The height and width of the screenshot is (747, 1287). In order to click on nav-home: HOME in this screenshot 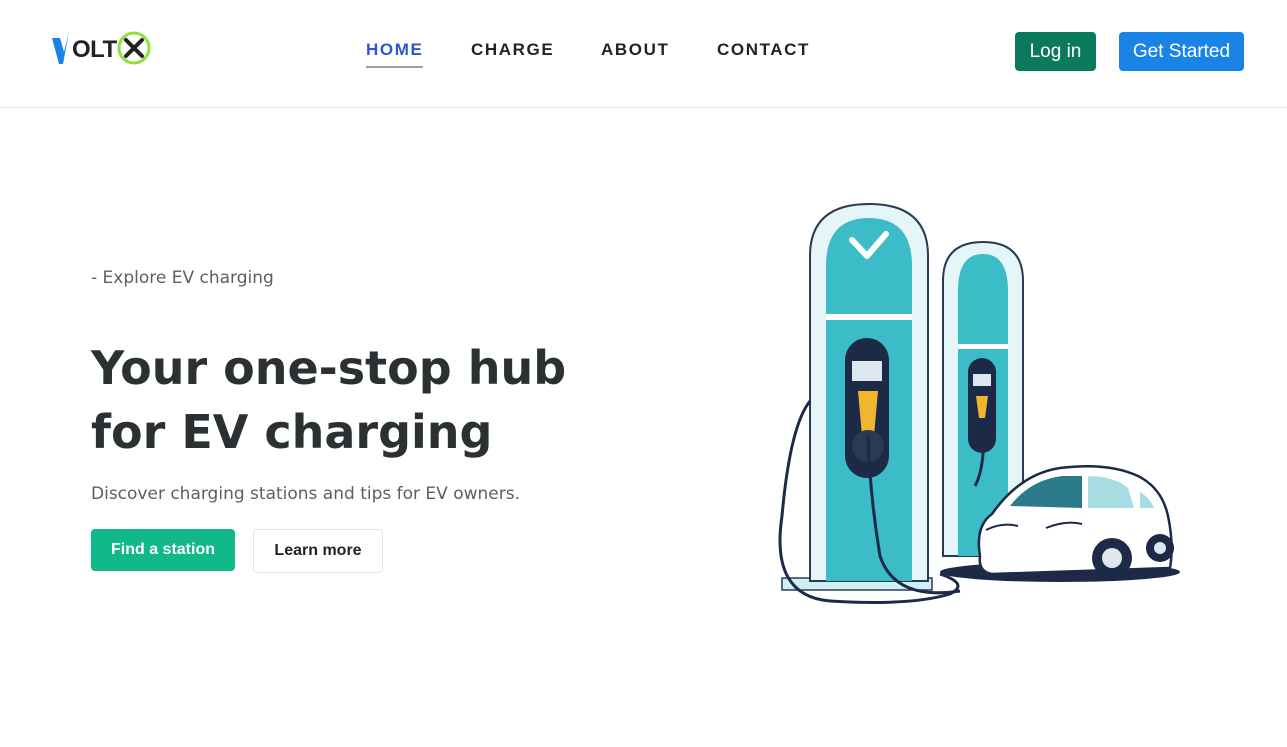, I will do `click(395, 54)`.